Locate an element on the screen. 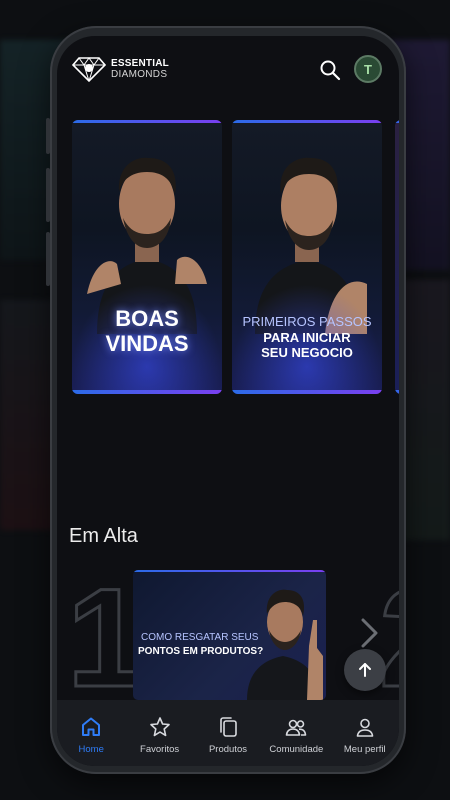 The width and height of the screenshot is (450, 800). avatar: T is located at coordinates (368, 69).